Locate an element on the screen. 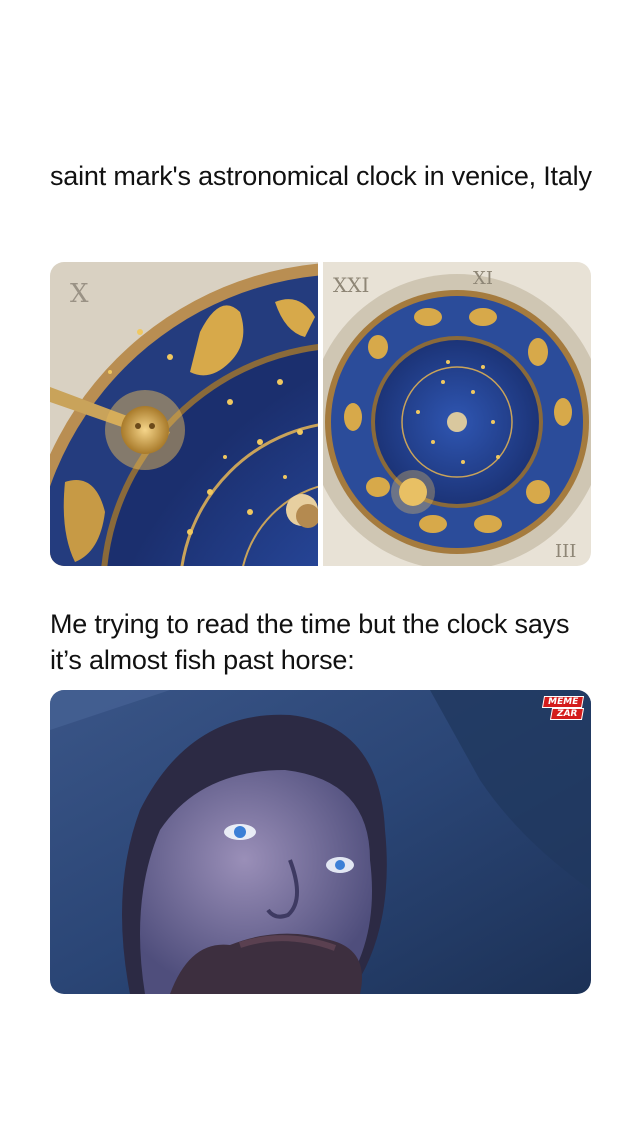  clock-full-image: XXI XI III is located at coordinates (457, 414).